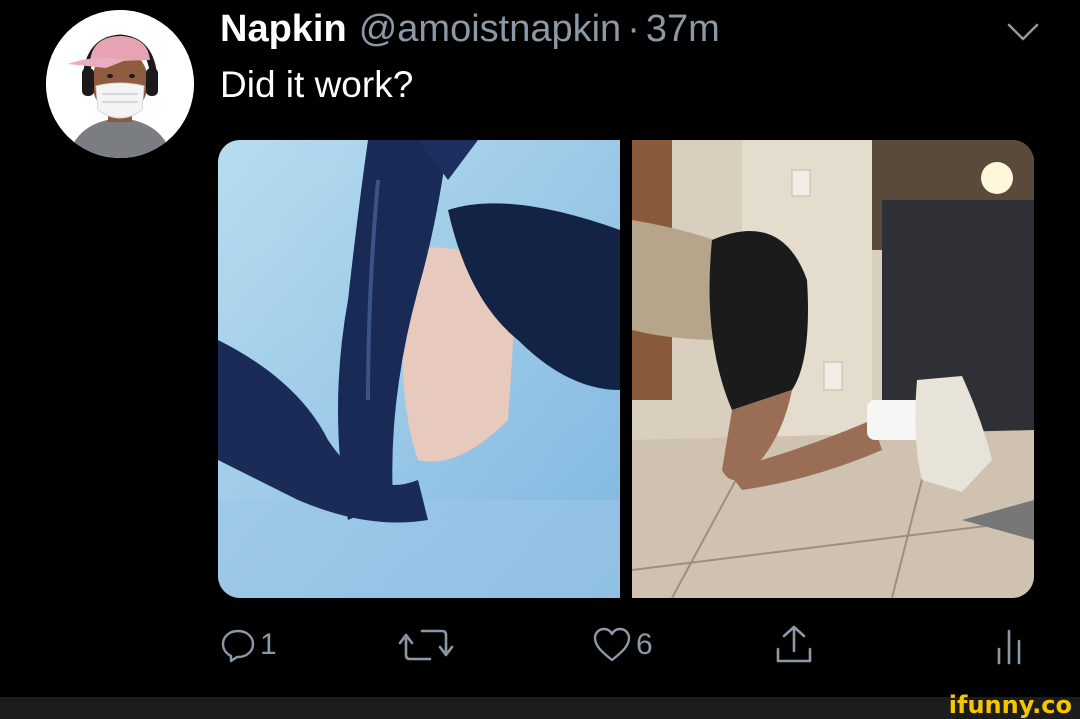 Image resolution: width=1080 pixels, height=719 pixels. I want to click on share-upload-icon, so click(794, 644).